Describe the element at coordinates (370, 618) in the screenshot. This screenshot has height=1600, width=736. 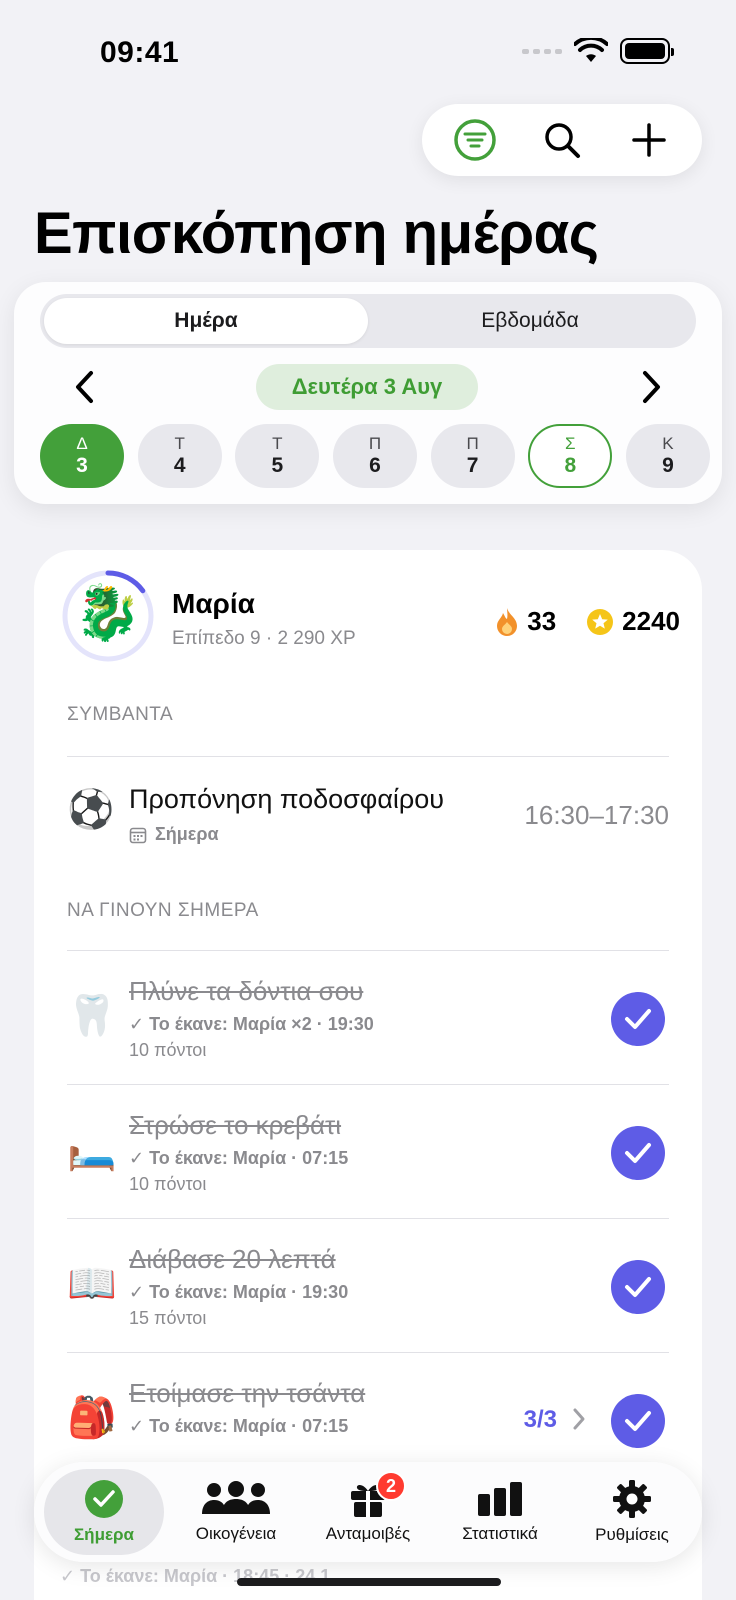
I see `member-profile: 🐉 Μαρία Επίπεδο 9 · 2 290 XP 33 2240` at that location.